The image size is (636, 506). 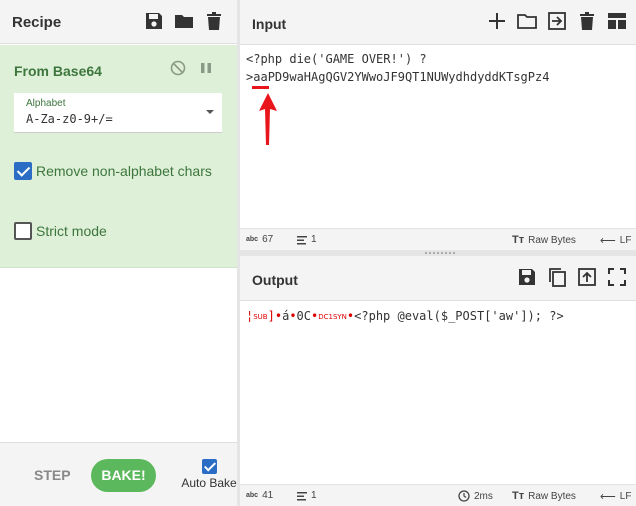 I want to click on output-lines: 1, so click(x=307, y=495).